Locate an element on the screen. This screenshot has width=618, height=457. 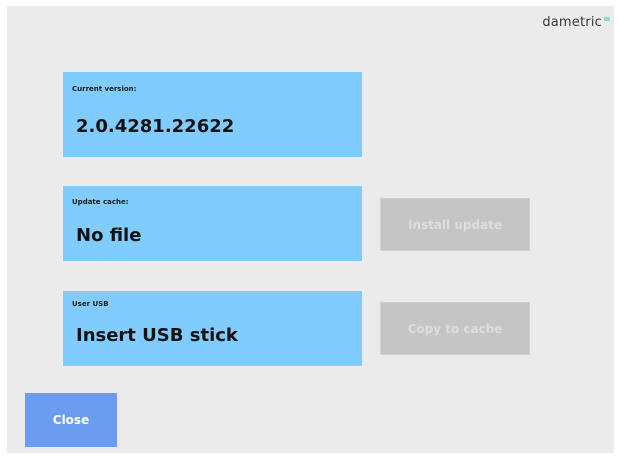
update-cache-label: Update cache: is located at coordinates (100, 202).